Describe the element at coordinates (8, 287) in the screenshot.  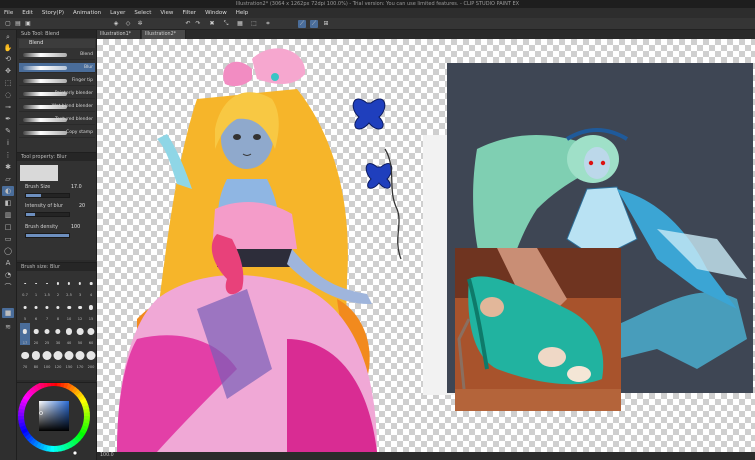
I see `correct-line-icon: ⌒` at that location.